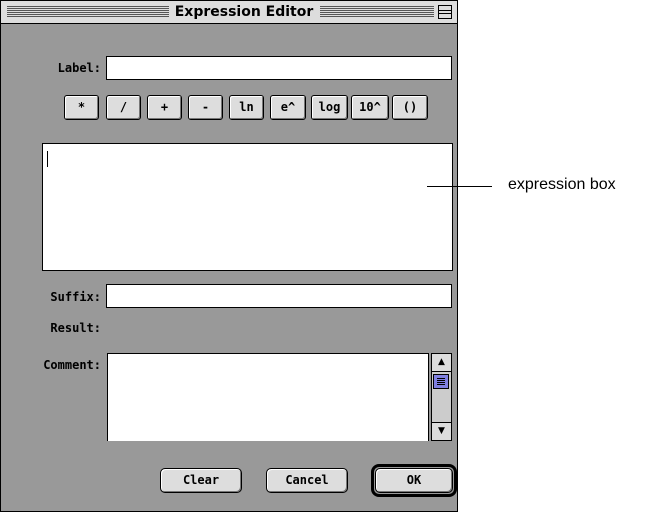 The width and height of the screenshot is (653, 517). Describe the element at coordinates (414, 480) in the screenshot. I see `ok-button: OK` at that location.